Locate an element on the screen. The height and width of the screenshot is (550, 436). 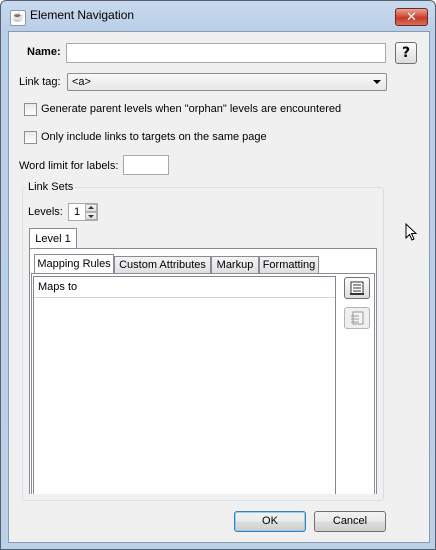
word-limit-label: Word limit for labels: is located at coordinates (69, 166).